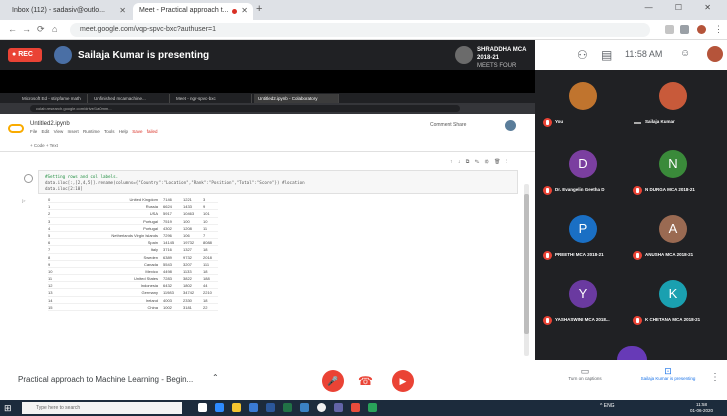 This screenshot has height=416, width=727. What do you see at coordinates (253, 407) in the screenshot?
I see `mail-icon` at bounding box center [253, 407].